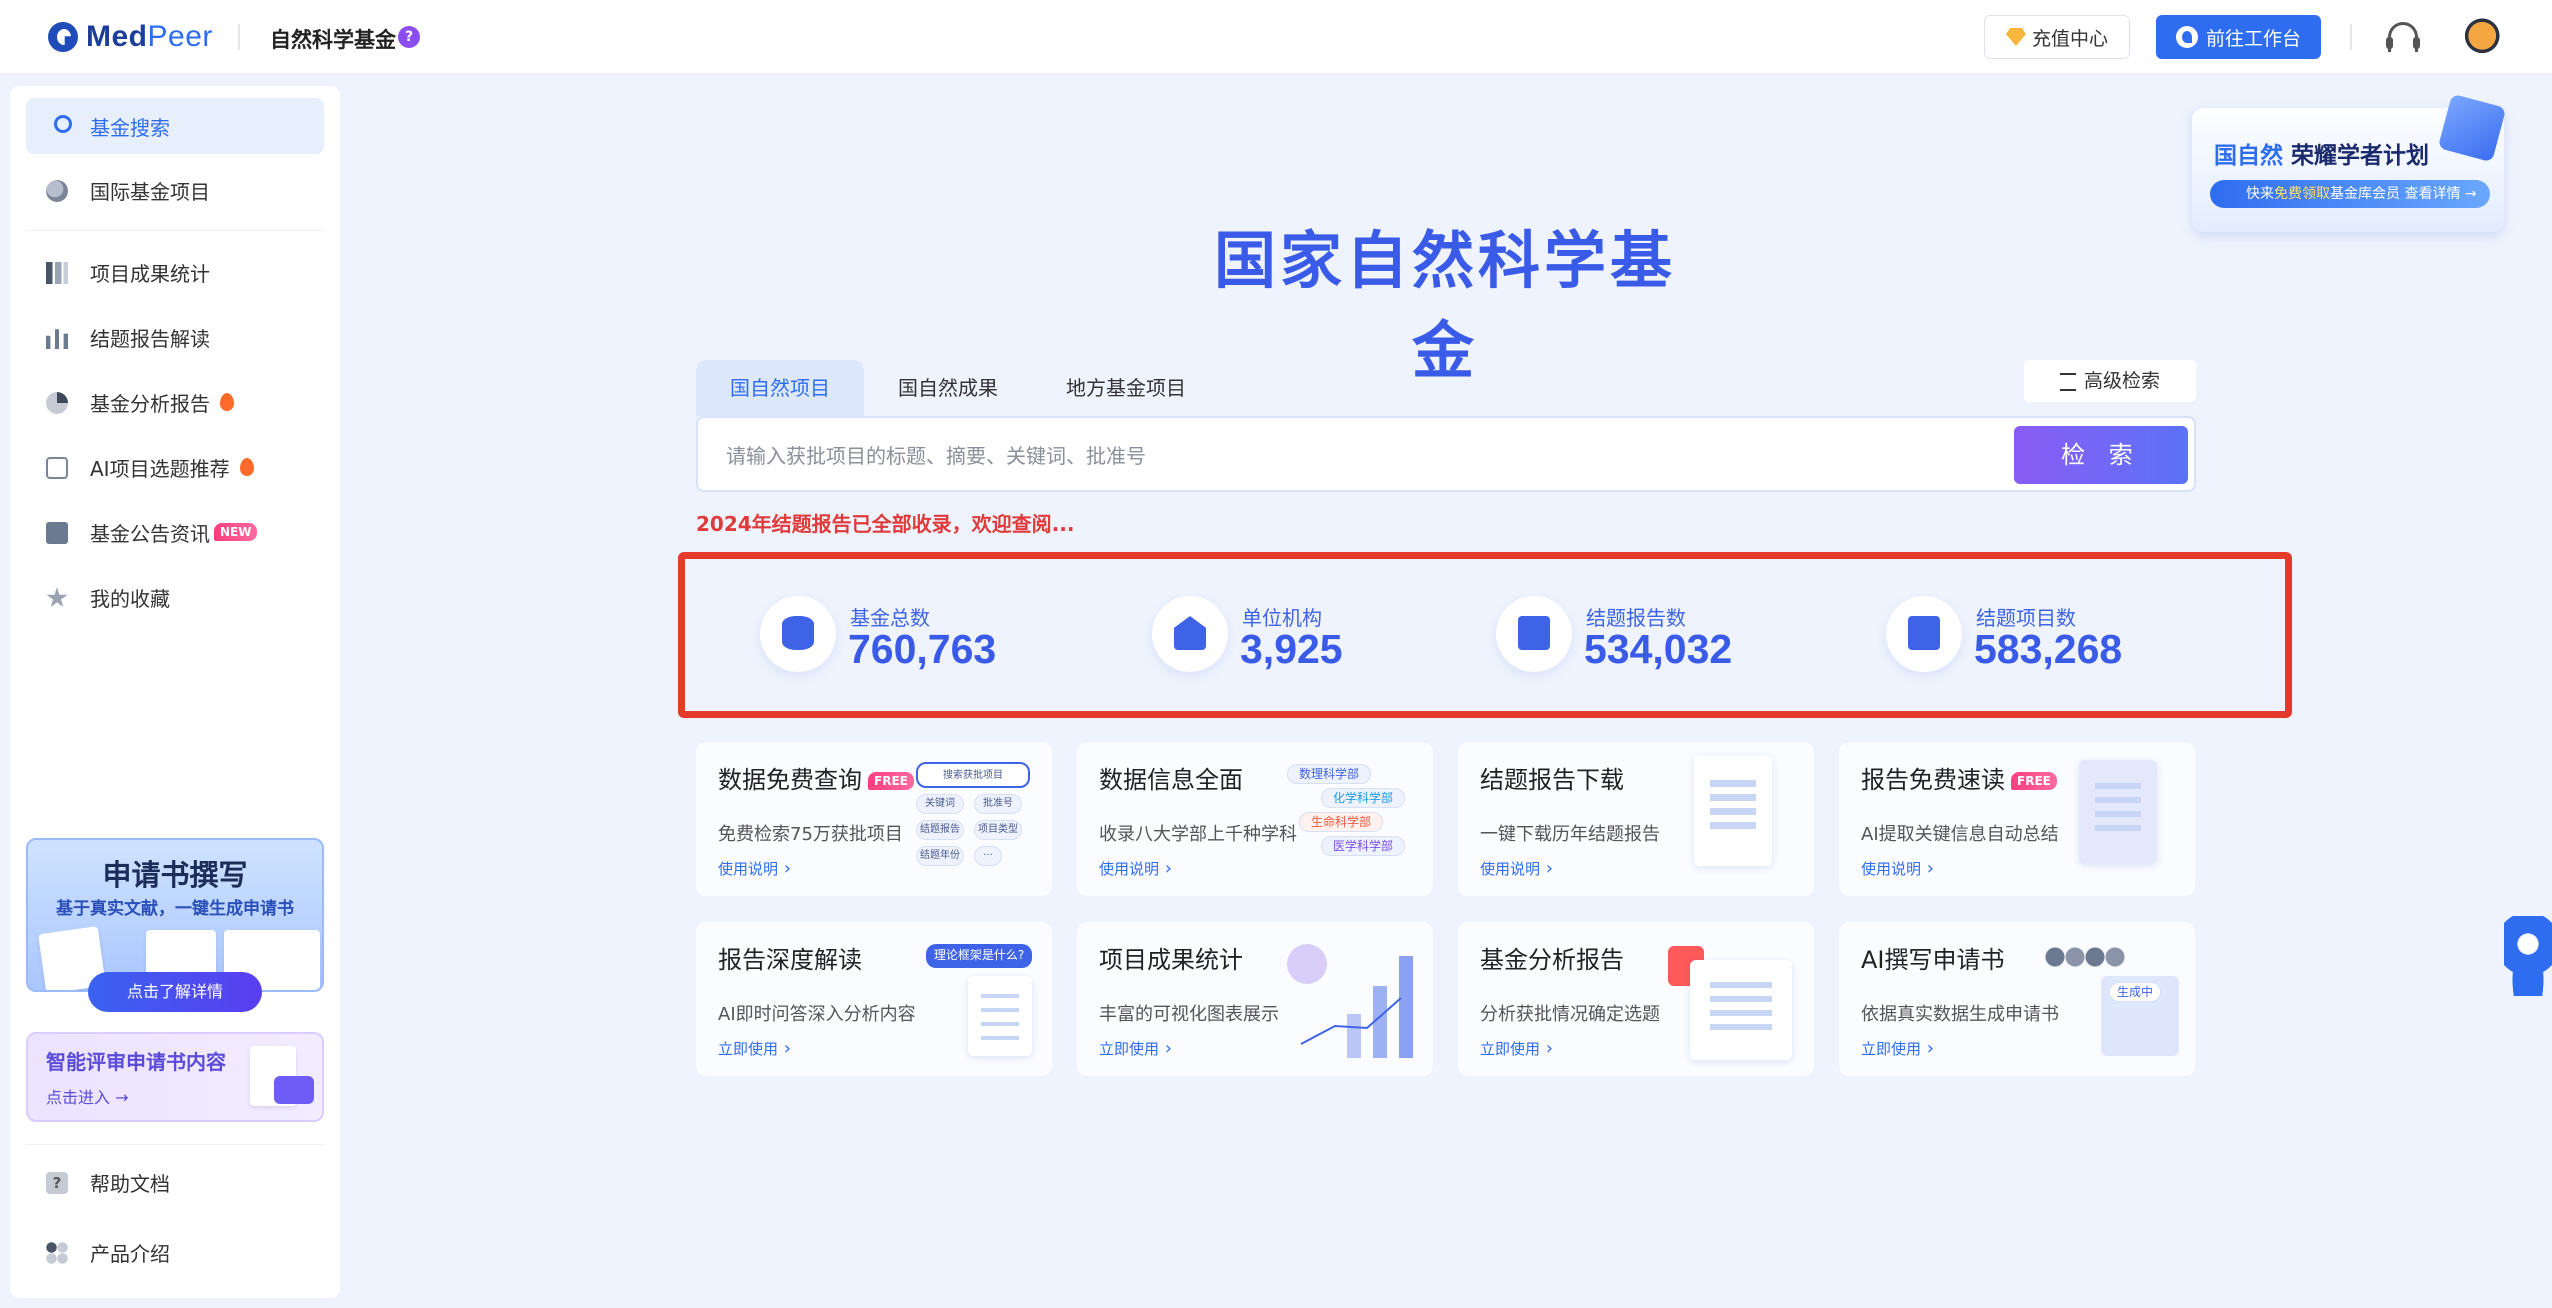 Image resolution: width=2552 pixels, height=1308 pixels. I want to click on feature-card-report-download: 结题报告下载 一键下载历年结题报告 使用说明, so click(1636, 819).